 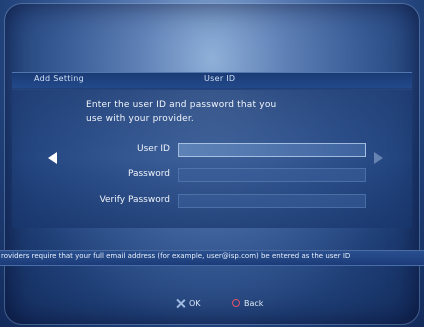 What do you see at coordinates (134, 200) in the screenshot?
I see `verify-password-label: Verify Password` at bounding box center [134, 200].